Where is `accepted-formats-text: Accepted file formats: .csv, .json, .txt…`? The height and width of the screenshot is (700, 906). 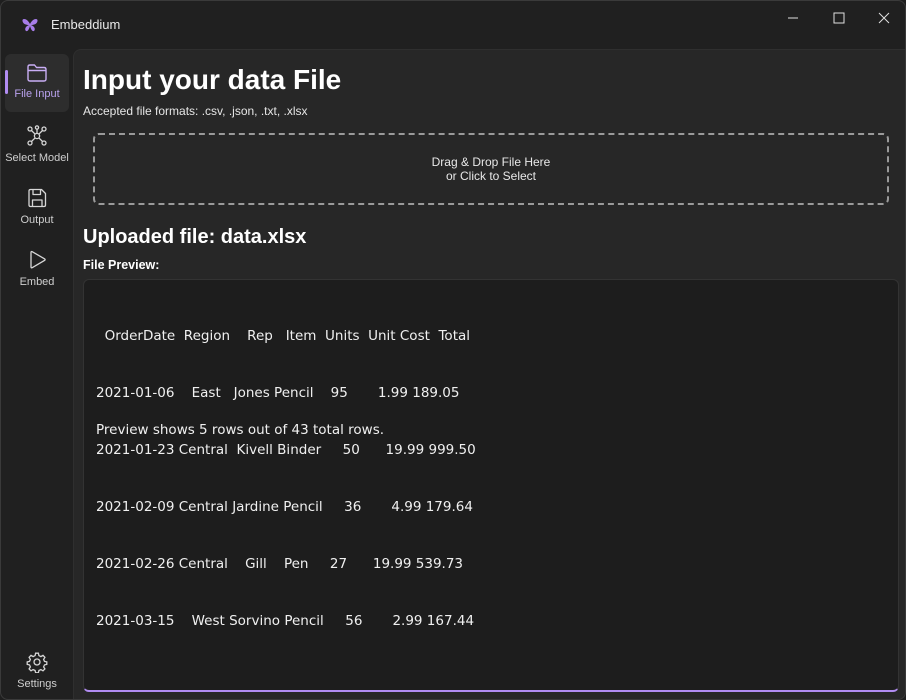
accepted-formats-text: Accepted file formats: .csv, .json, .txt… is located at coordinates (195, 111).